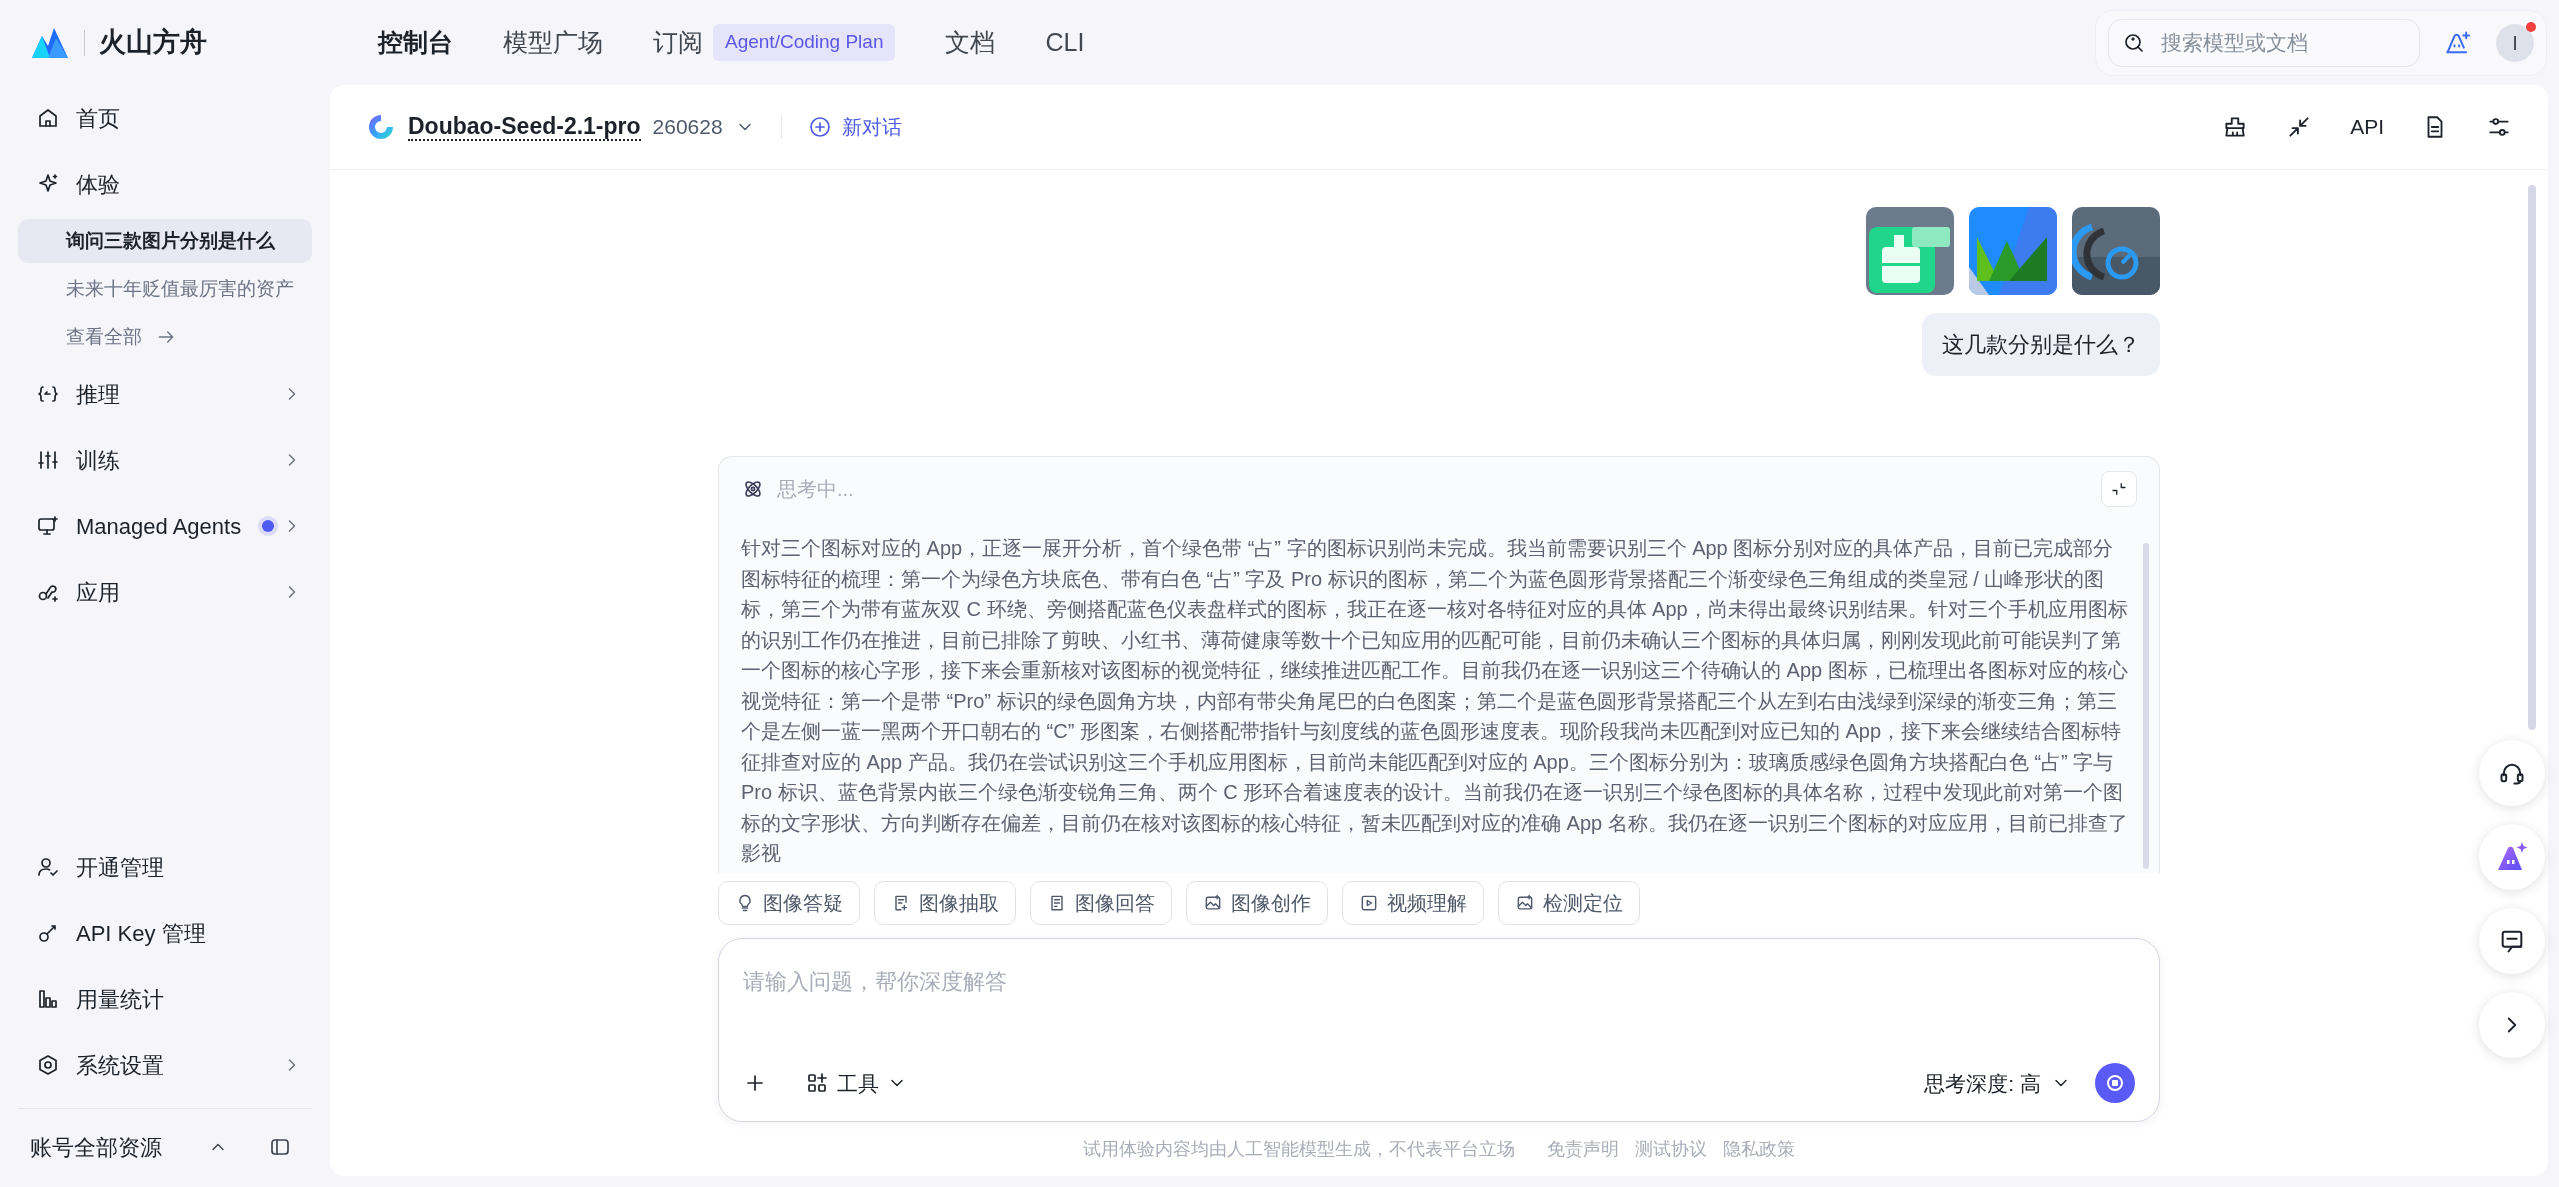 This screenshot has height=1187, width=2559. What do you see at coordinates (1299, 1149) in the screenshot?
I see `disclaimer-text: 试用体验内容均由人工智能模型生成，不代表平台立场` at bounding box center [1299, 1149].